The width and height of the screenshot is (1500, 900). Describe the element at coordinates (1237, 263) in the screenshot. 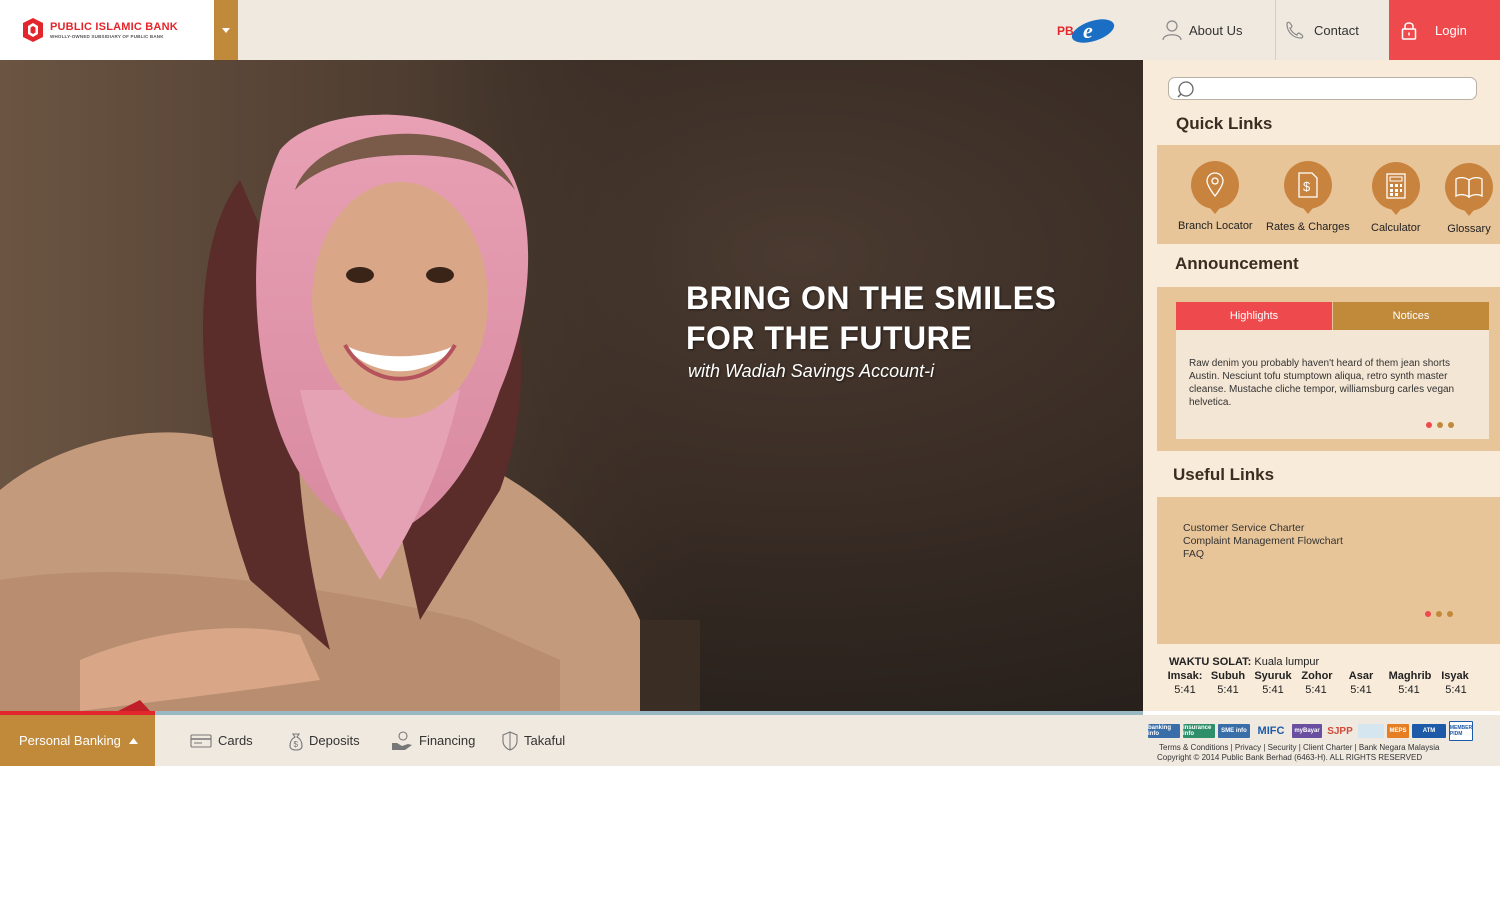

I see `announcement-title: Announcement` at that location.